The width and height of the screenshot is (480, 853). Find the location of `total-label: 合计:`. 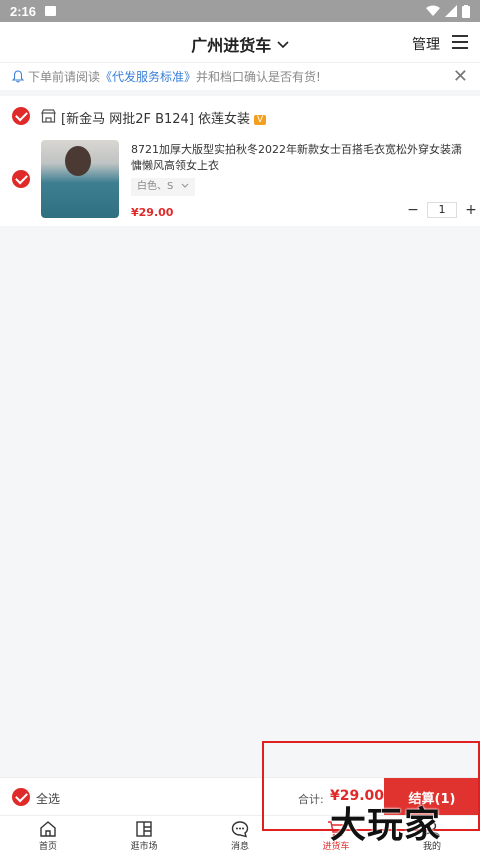

total-label: 合计: is located at coordinates (311, 799).